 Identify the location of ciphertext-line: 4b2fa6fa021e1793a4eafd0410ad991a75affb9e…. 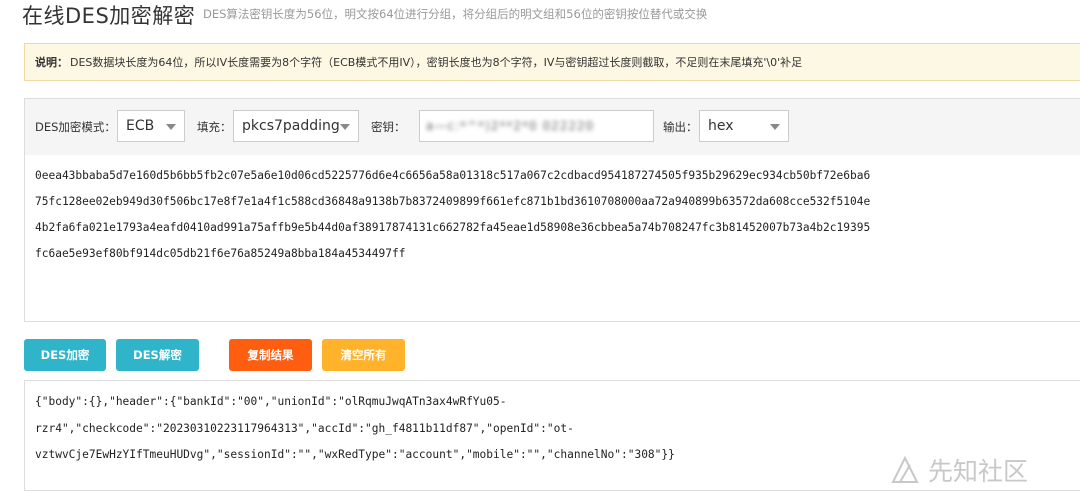
(453, 227).